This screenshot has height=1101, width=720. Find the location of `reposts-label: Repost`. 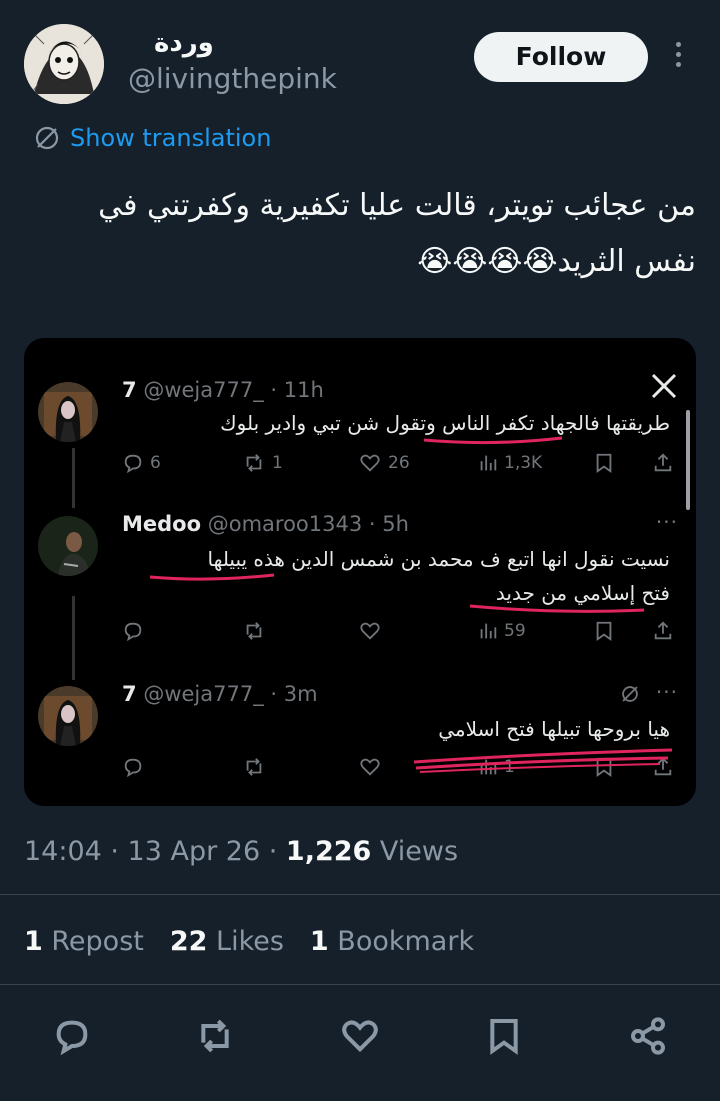

reposts-label: Repost is located at coordinates (93, 941).